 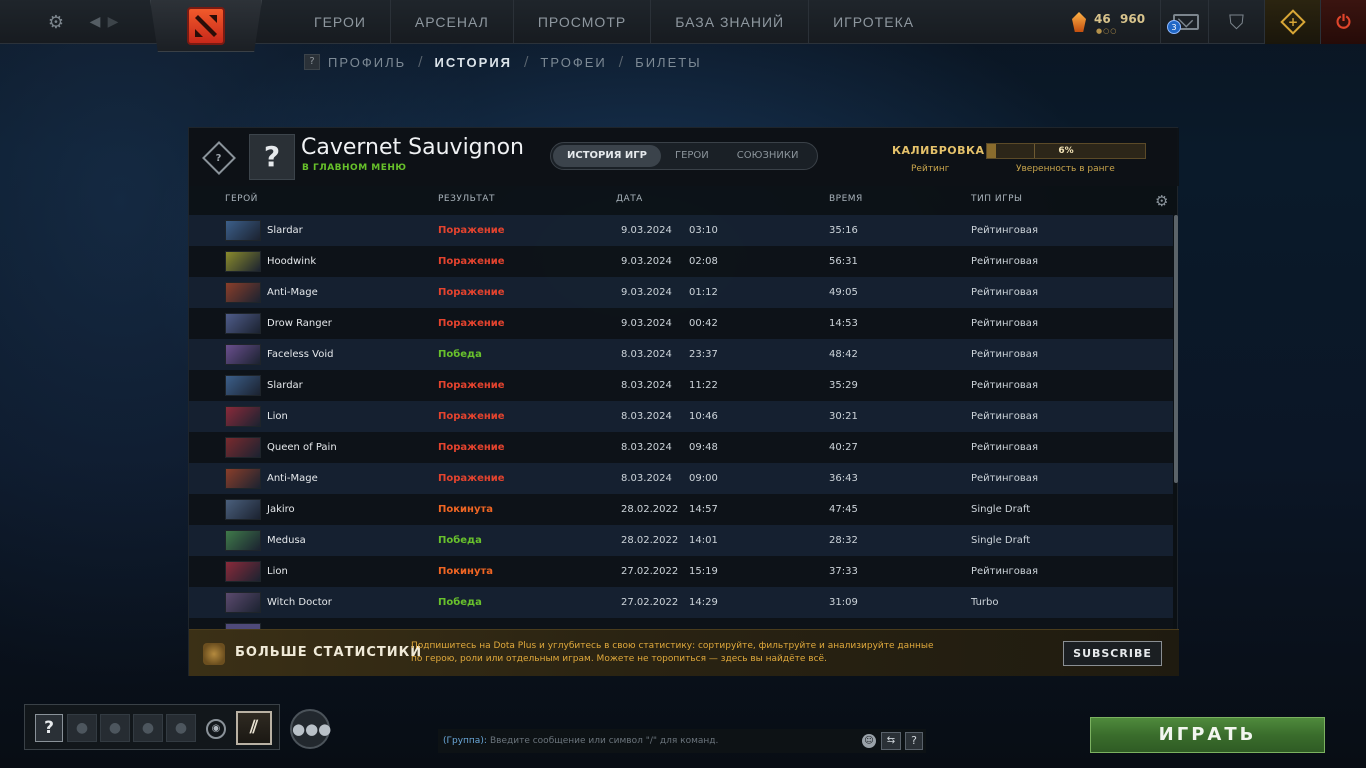 I want to click on hero-name: Faceless Void, so click(x=300, y=354).